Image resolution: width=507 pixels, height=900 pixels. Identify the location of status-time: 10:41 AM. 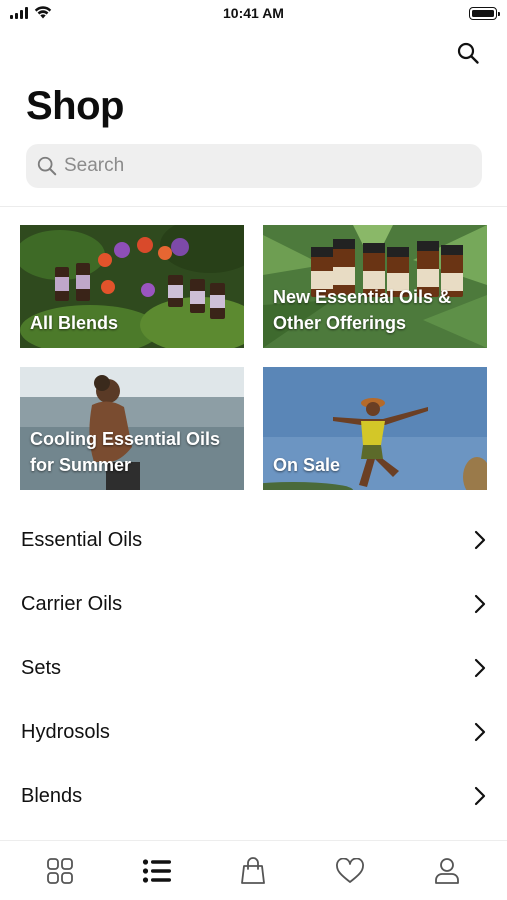
(253, 13).